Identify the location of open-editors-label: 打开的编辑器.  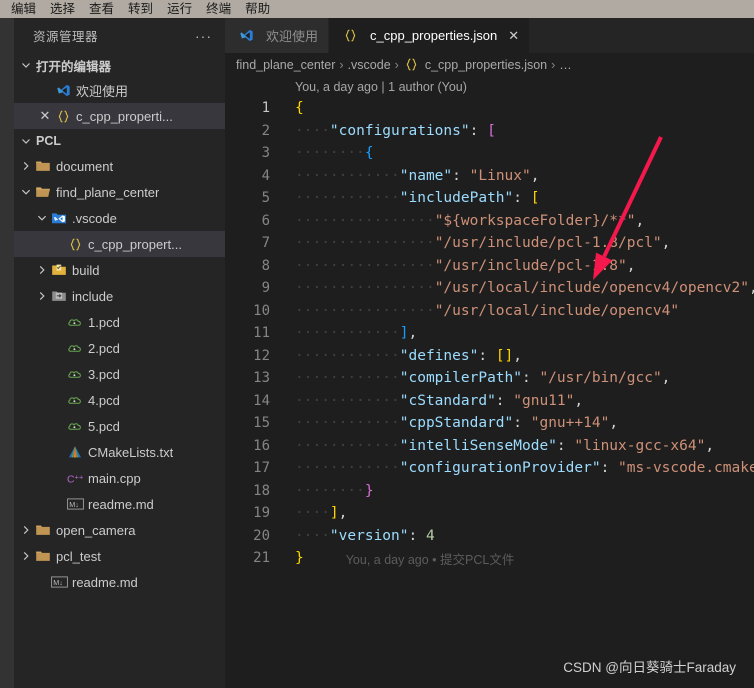
(74, 66).